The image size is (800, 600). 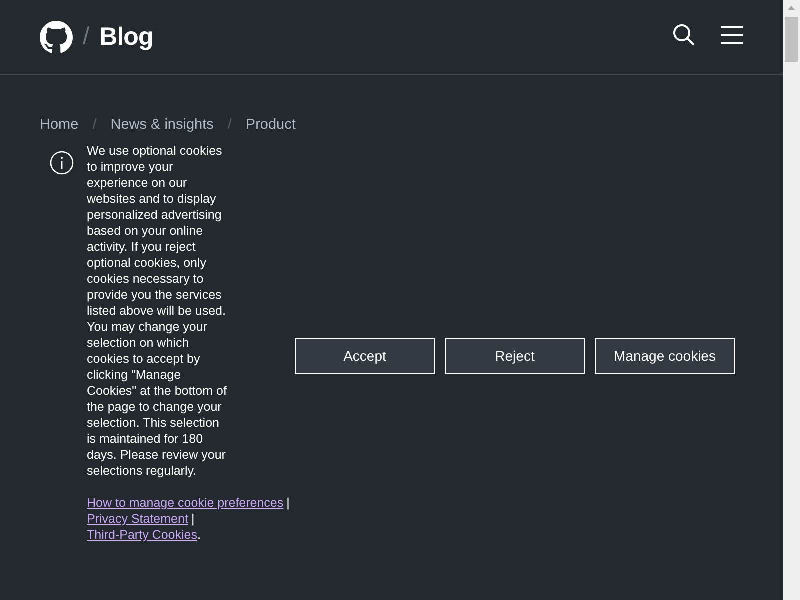 I want to click on cookie-link: Privacy Statement, so click(x=137, y=519).